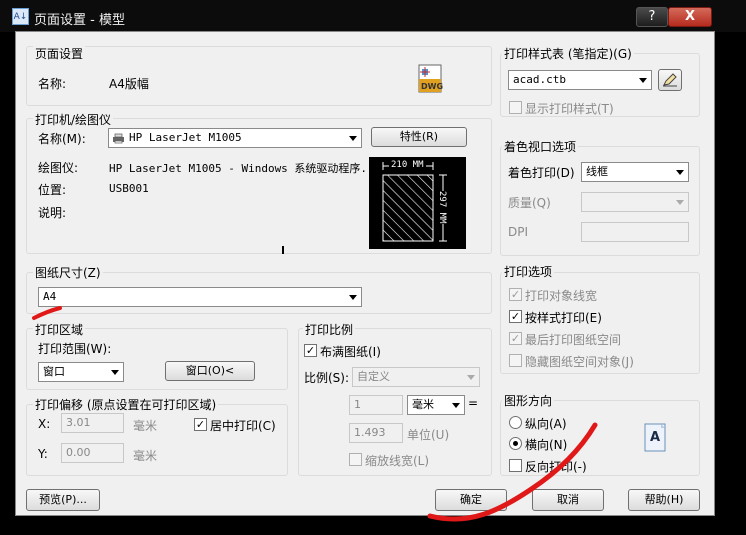 The width and height of the screenshot is (746, 535). What do you see at coordinates (47, 313) in the screenshot?
I see `annotation-stroke-paper` at bounding box center [47, 313].